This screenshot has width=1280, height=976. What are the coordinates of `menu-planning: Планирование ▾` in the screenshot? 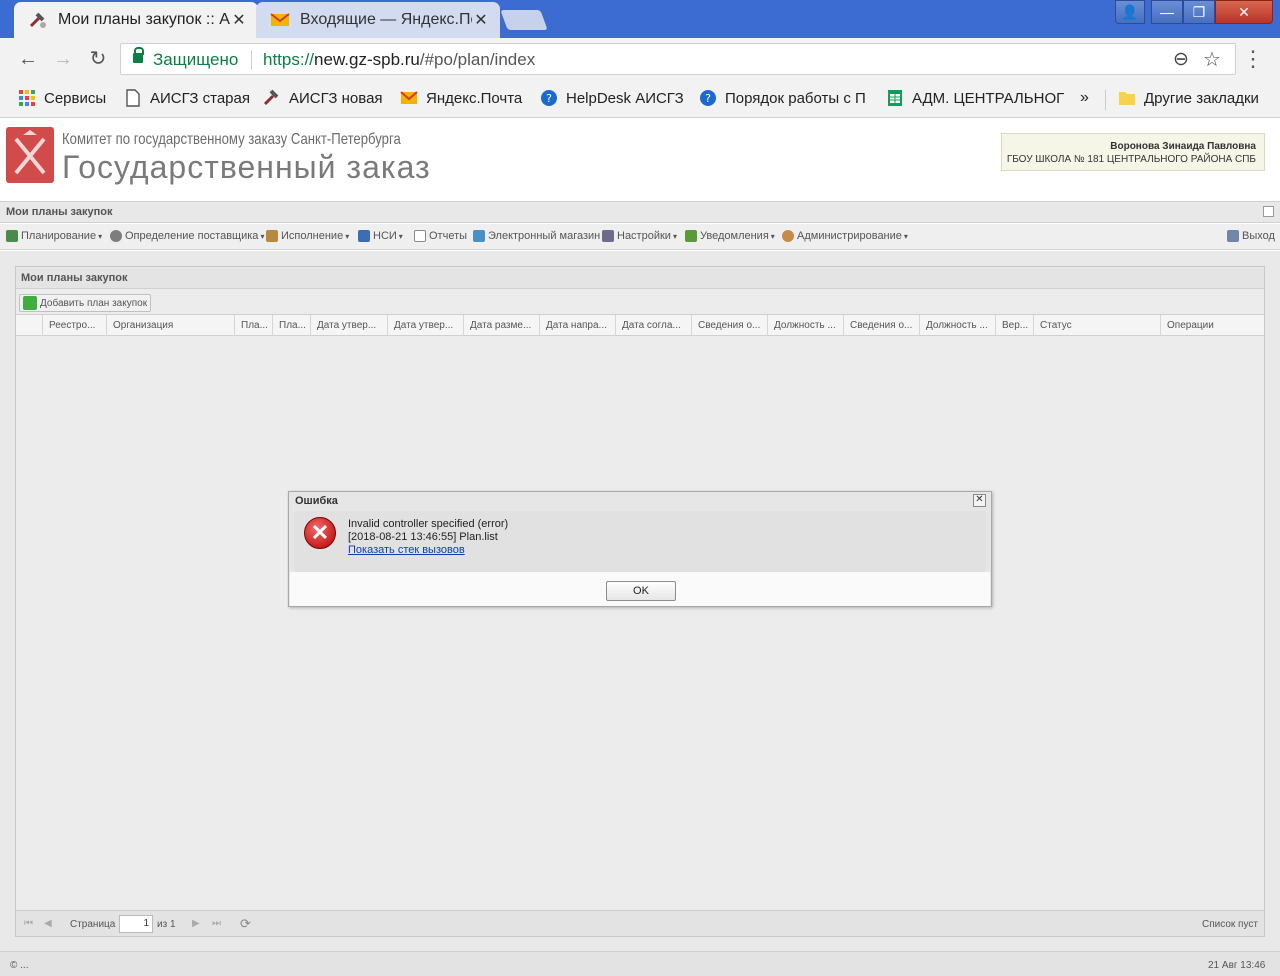 It's located at (54, 236).